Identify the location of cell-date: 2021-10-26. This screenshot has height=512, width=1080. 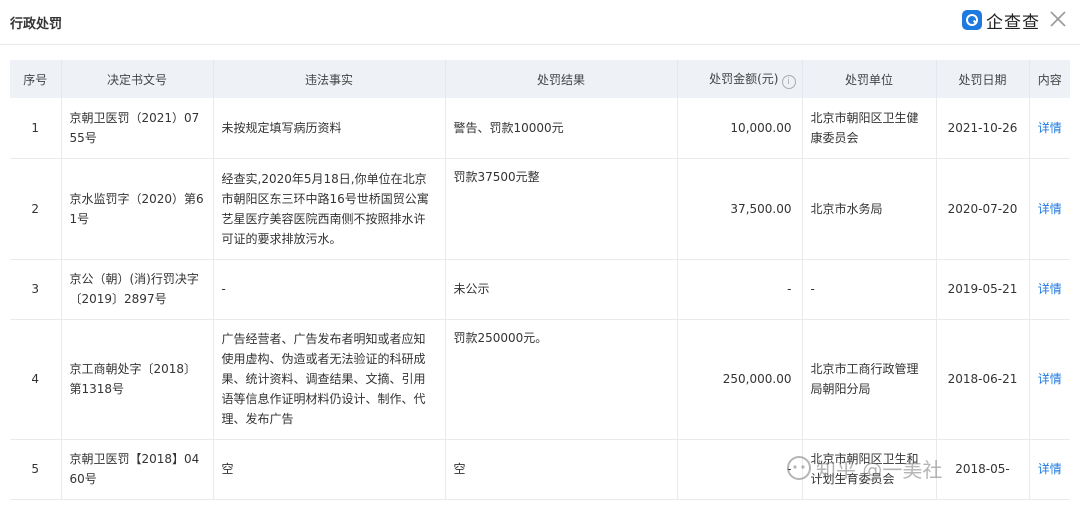
(983, 128).